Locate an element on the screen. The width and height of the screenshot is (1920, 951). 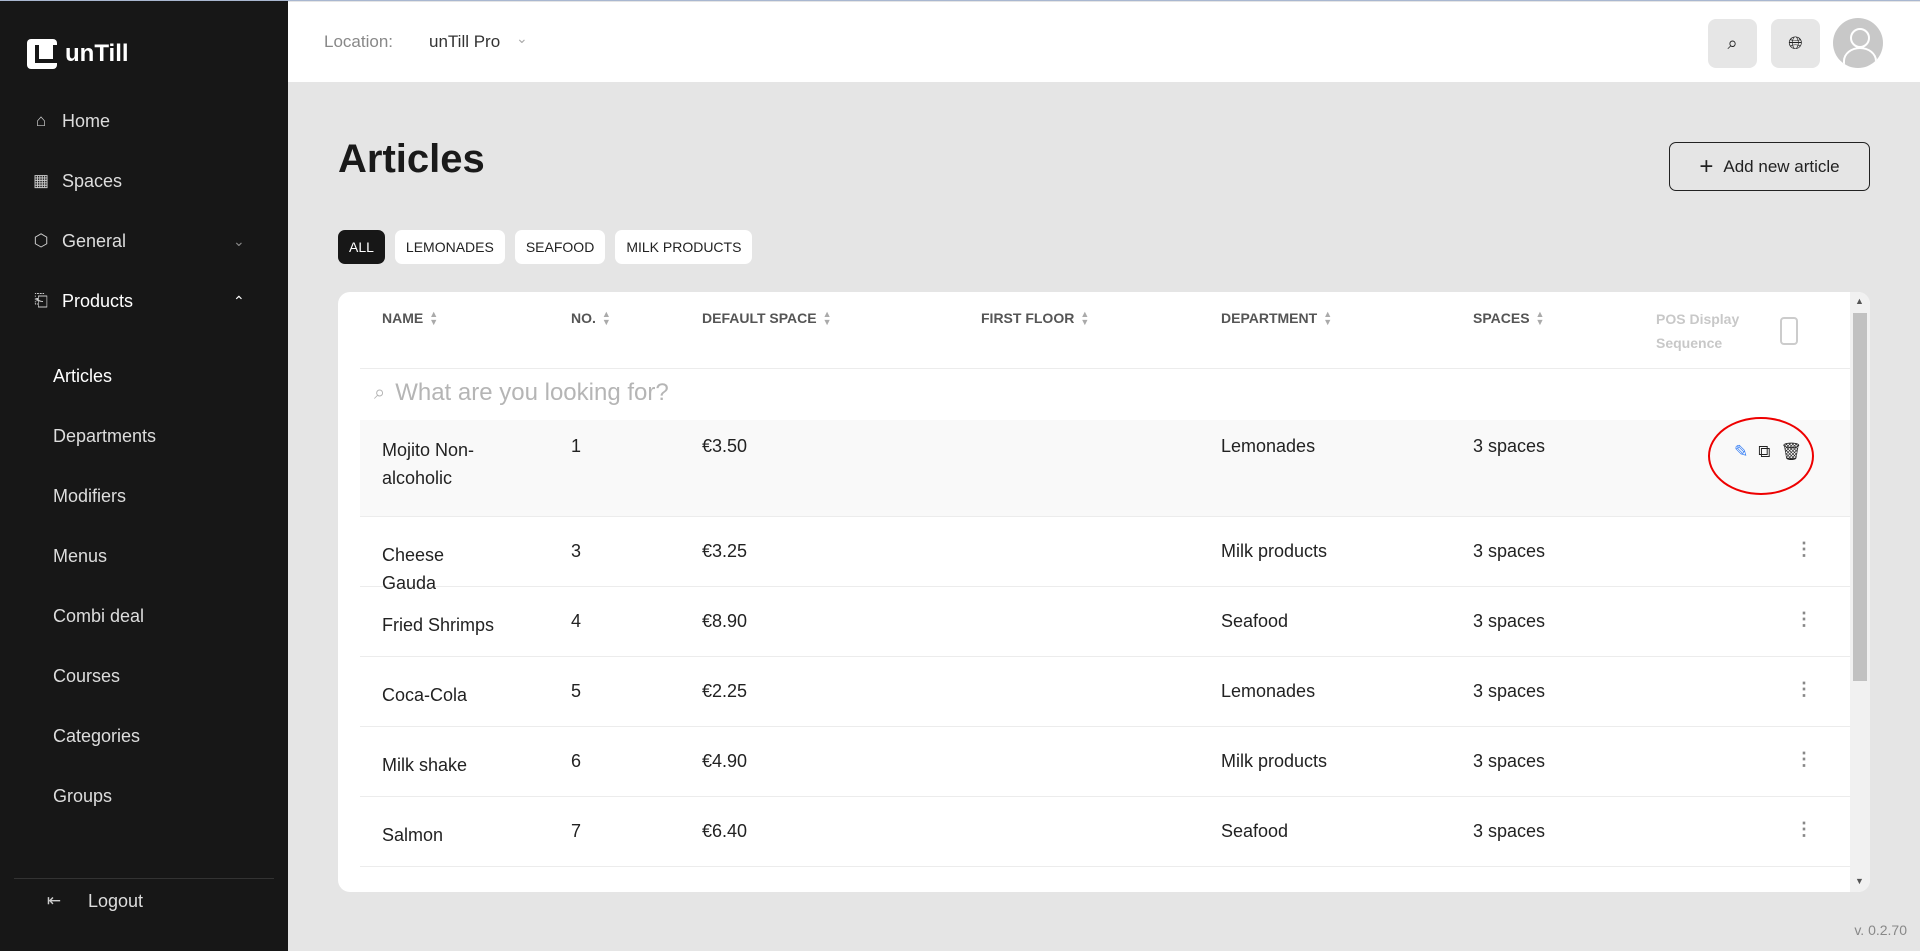
table-row: Fried Shrimps 4 €8.90 Seafood 3 spaces ⋮ is located at coordinates (1105, 622).